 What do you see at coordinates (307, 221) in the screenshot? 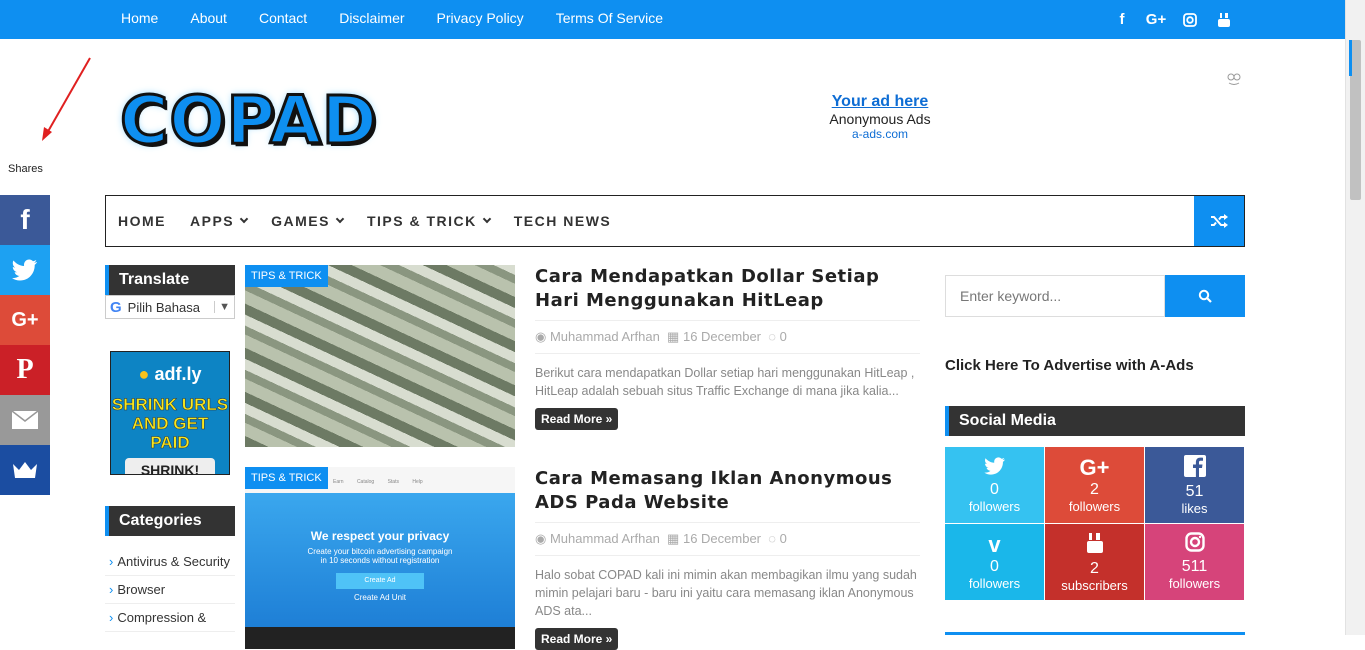
I see `nav-games: GAMES` at bounding box center [307, 221].